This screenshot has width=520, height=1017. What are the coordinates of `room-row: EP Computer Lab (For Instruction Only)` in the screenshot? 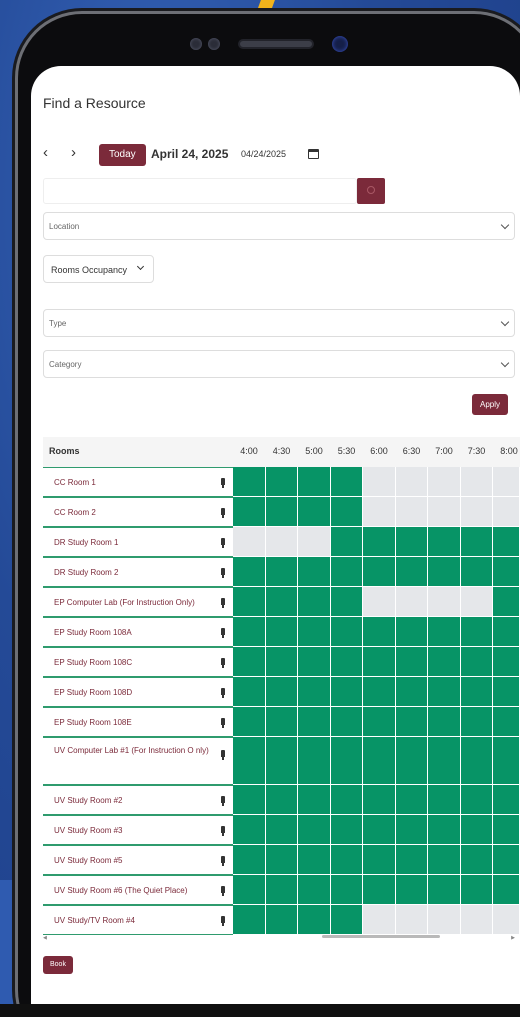 It's located at (138, 602).